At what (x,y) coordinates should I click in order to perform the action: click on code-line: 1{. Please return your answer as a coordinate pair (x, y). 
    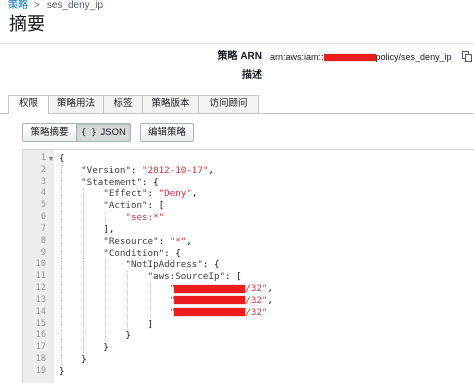
    Looking at the image, I should click on (248, 159).